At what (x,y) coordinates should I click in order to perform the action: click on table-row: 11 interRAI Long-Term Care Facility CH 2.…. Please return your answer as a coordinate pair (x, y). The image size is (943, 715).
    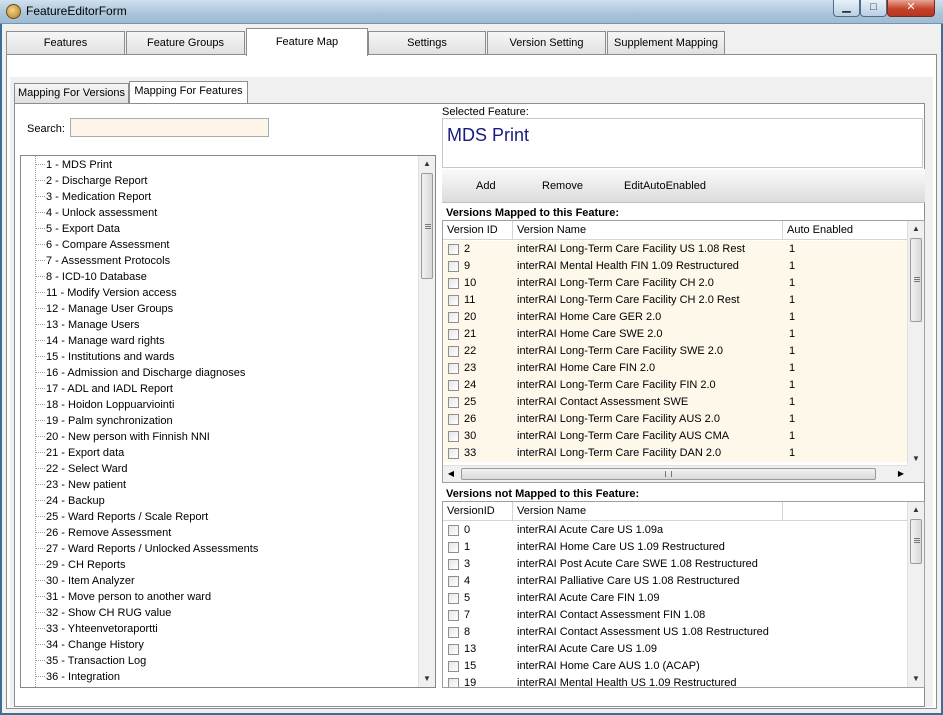
    Looking at the image, I should click on (676, 300).